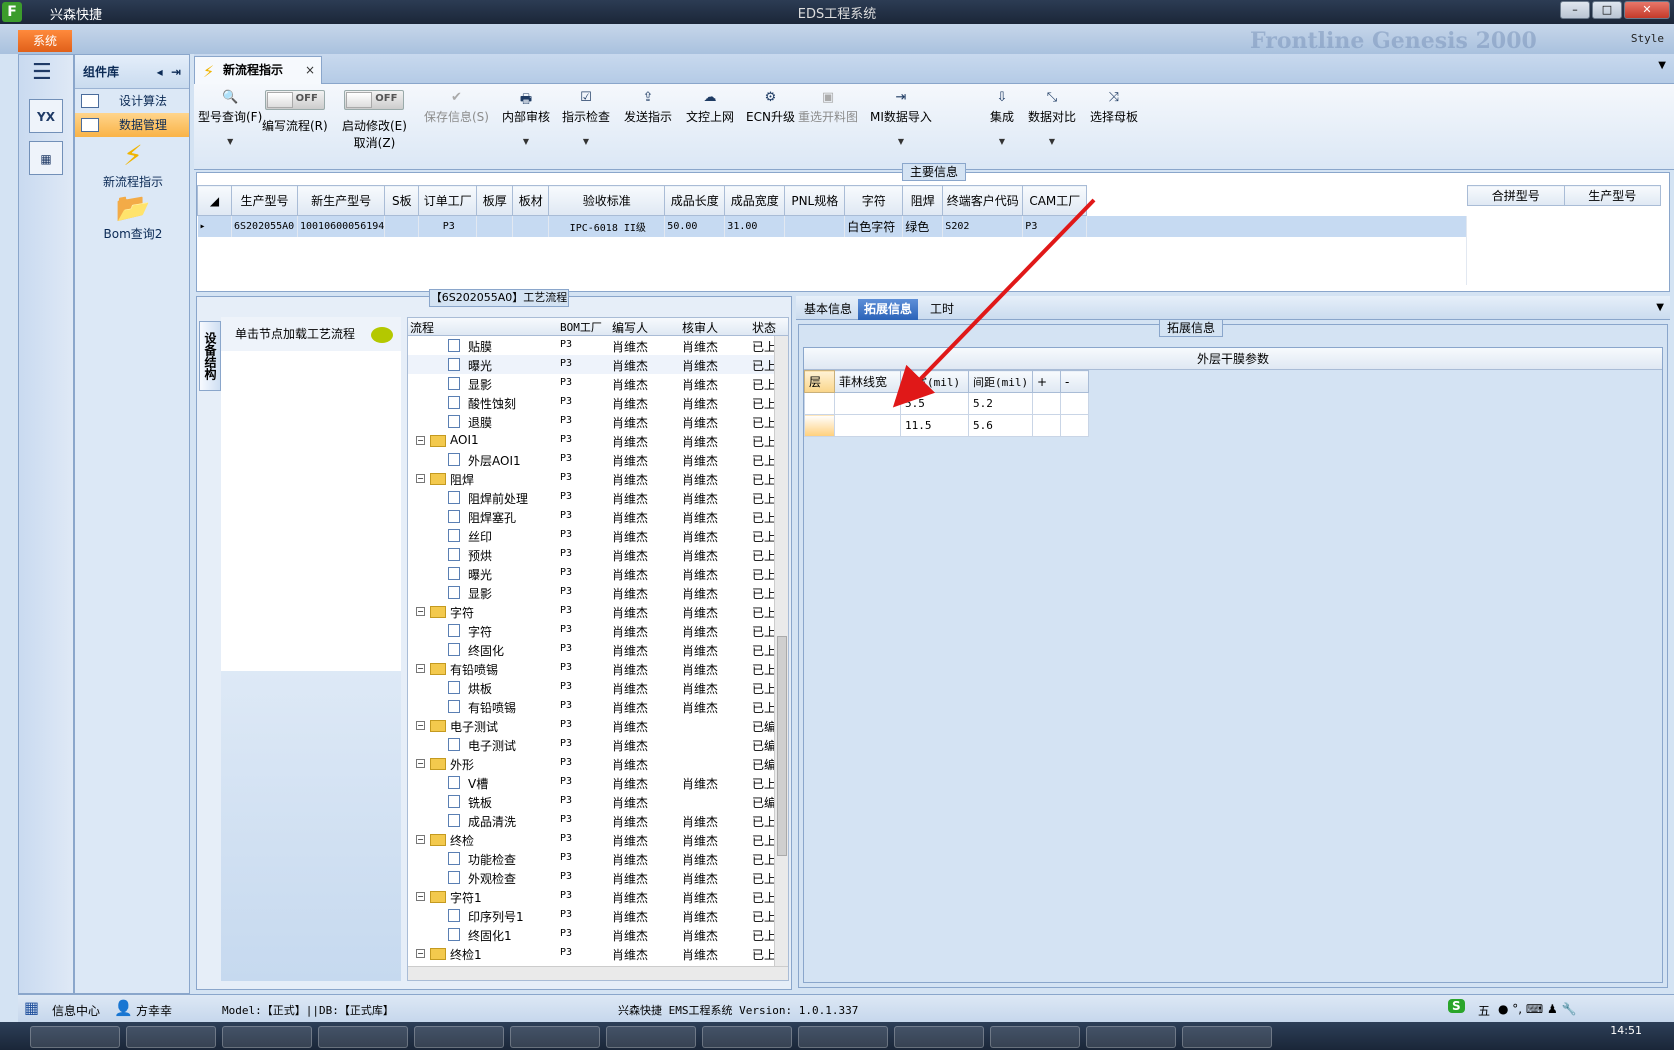 This screenshot has width=1674, height=1050. I want to click on table-cell: 5.6, so click(1000, 425).